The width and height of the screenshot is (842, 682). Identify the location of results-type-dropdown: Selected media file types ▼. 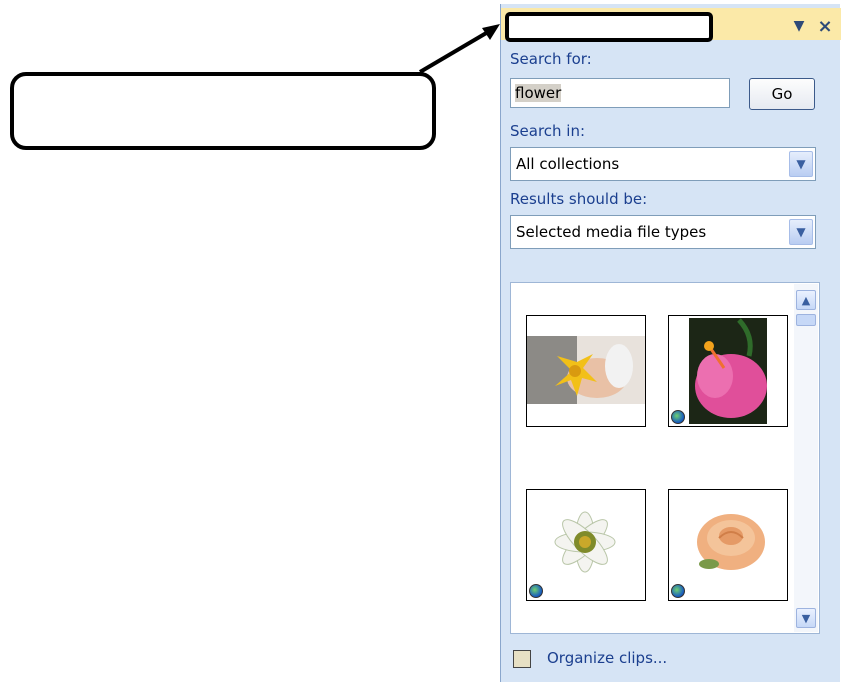
(663, 232).